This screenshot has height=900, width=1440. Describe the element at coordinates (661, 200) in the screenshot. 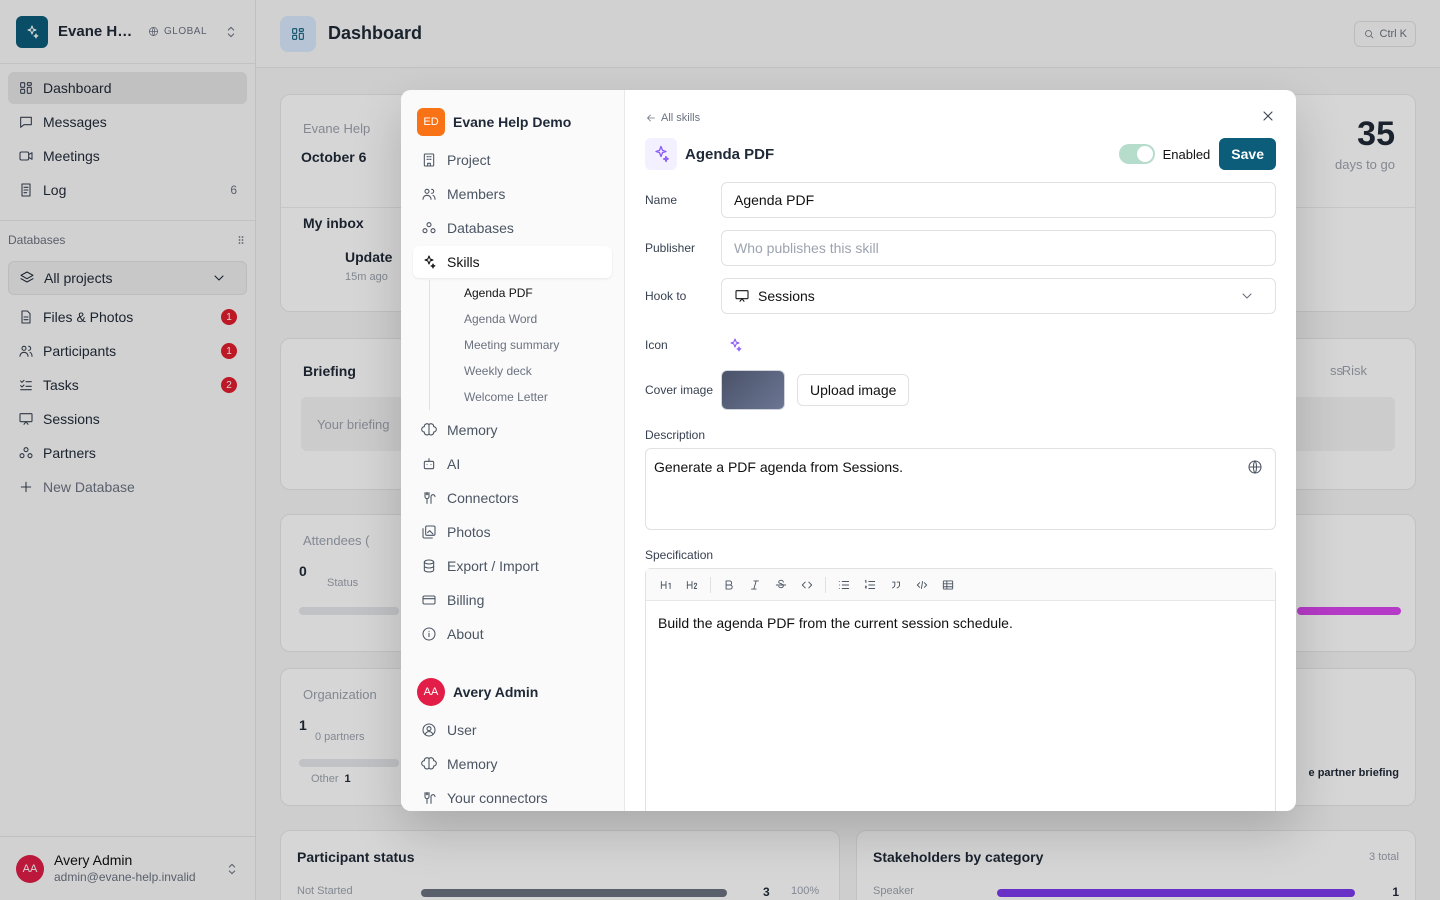

I see `name-label: Name` at that location.